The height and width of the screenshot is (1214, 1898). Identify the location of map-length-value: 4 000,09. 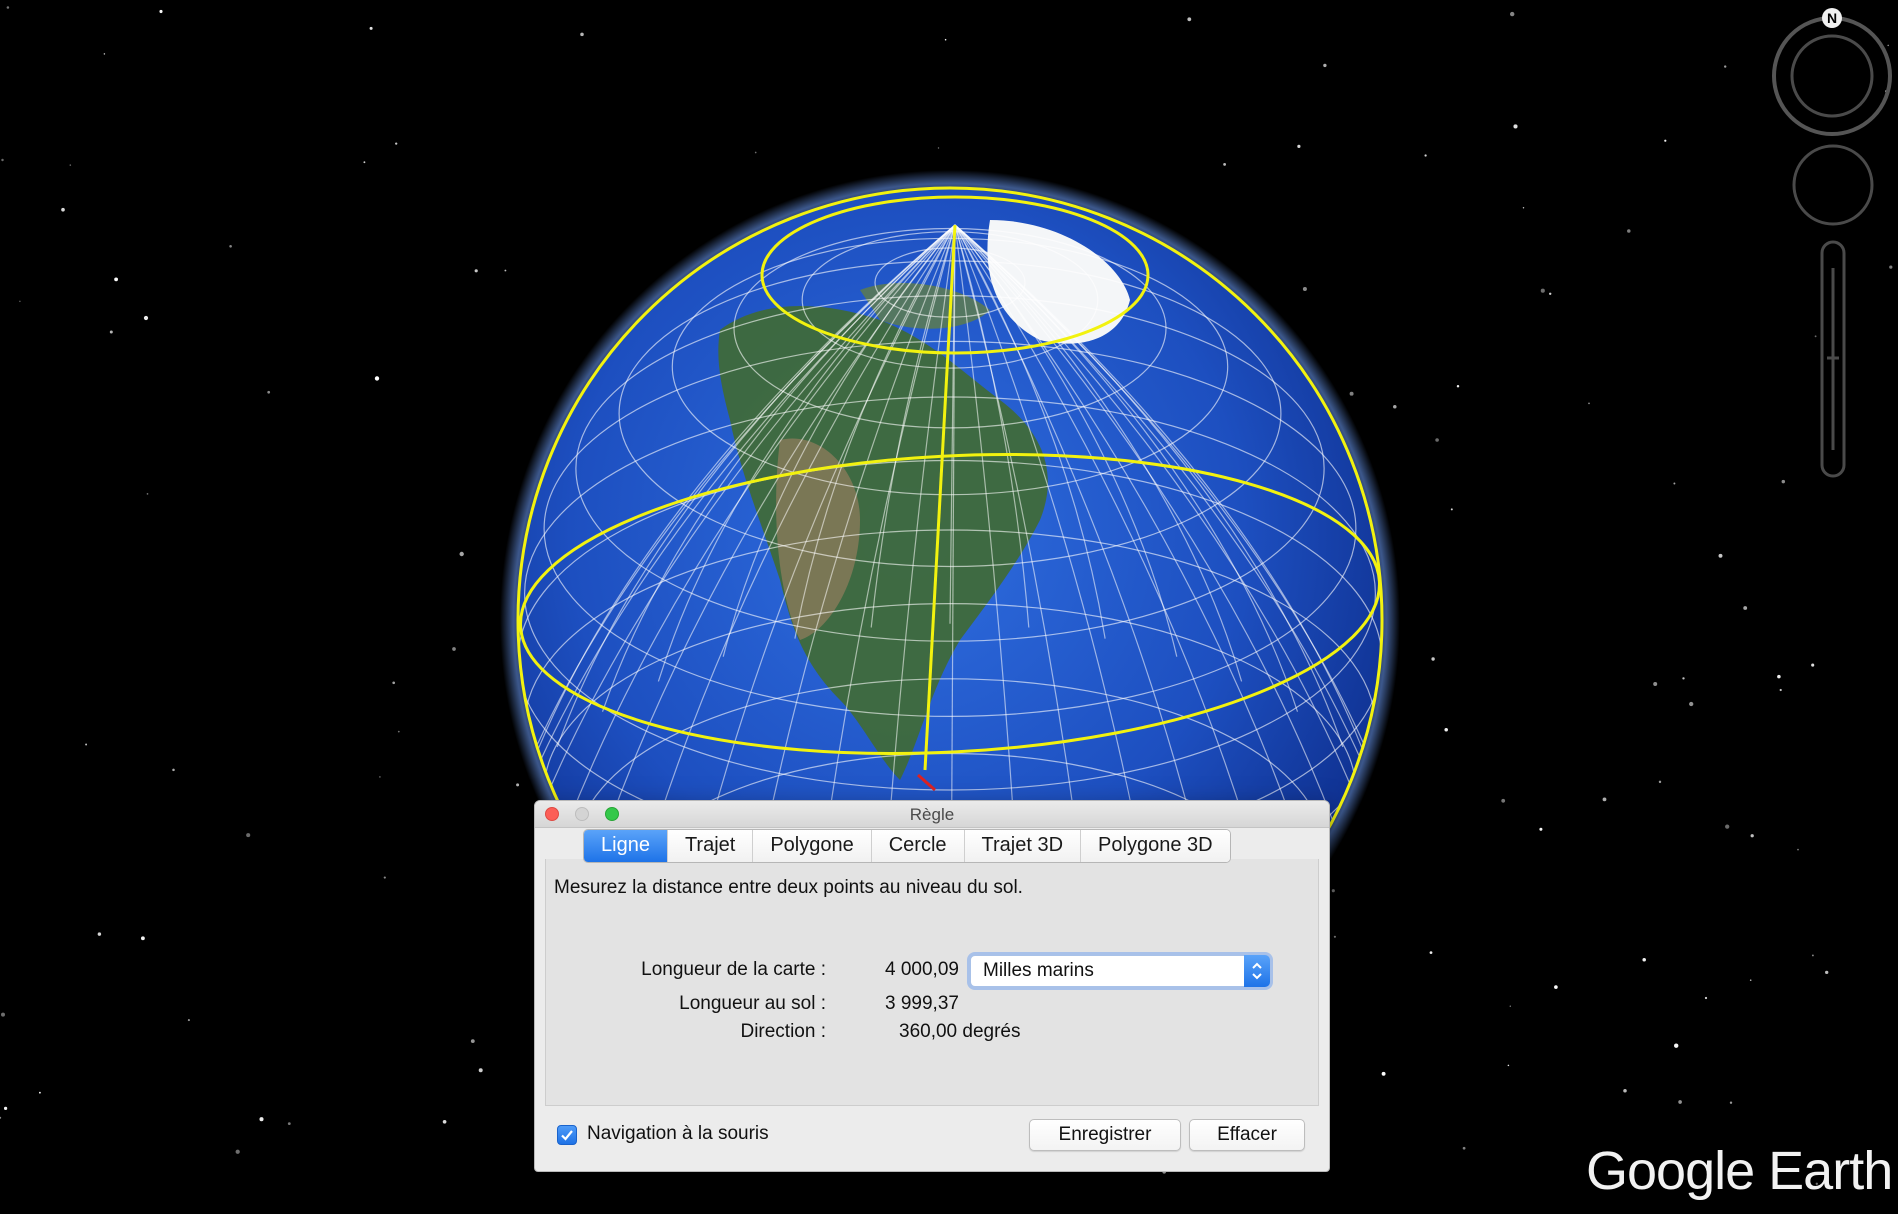
(922, 969).